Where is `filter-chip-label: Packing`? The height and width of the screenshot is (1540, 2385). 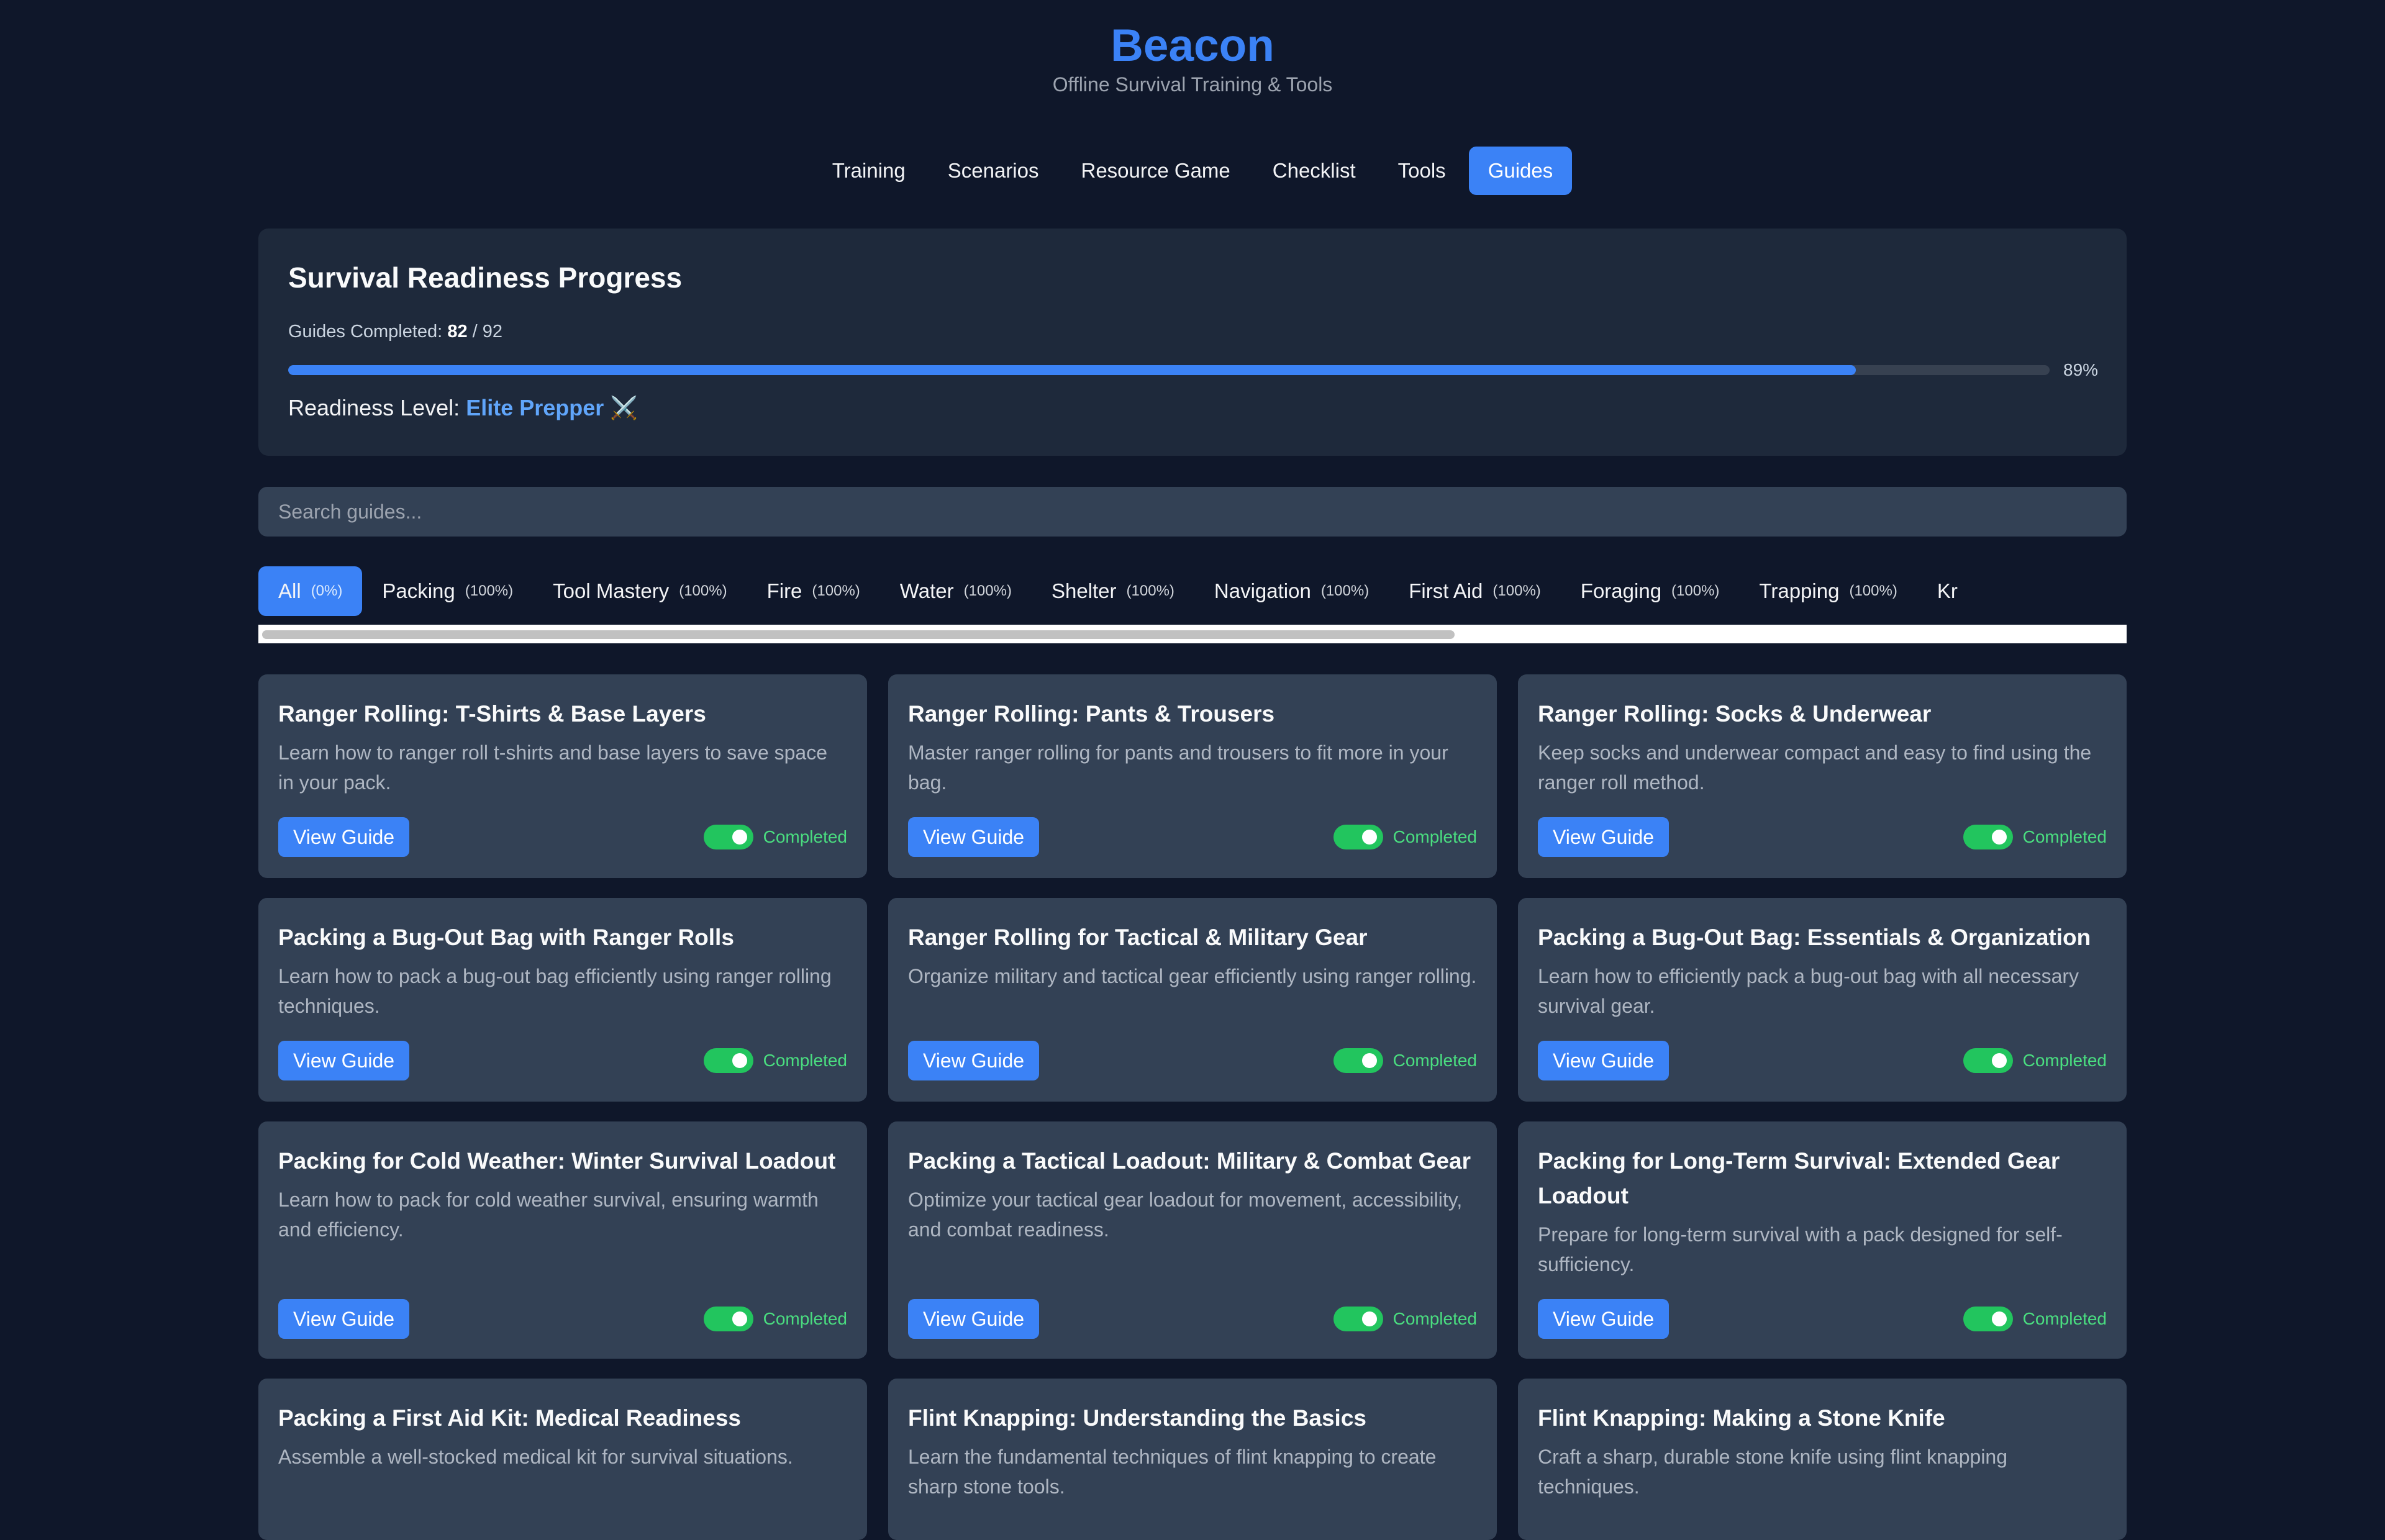
filter-chip-label: Packing is located at coordinates (419, 591).